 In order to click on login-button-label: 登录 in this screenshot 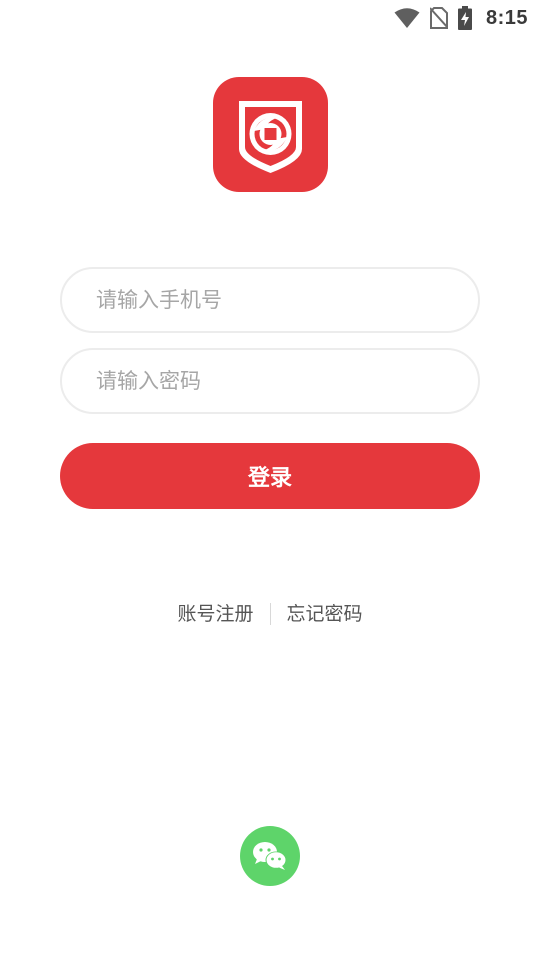, I will do `click(269, 478)`.